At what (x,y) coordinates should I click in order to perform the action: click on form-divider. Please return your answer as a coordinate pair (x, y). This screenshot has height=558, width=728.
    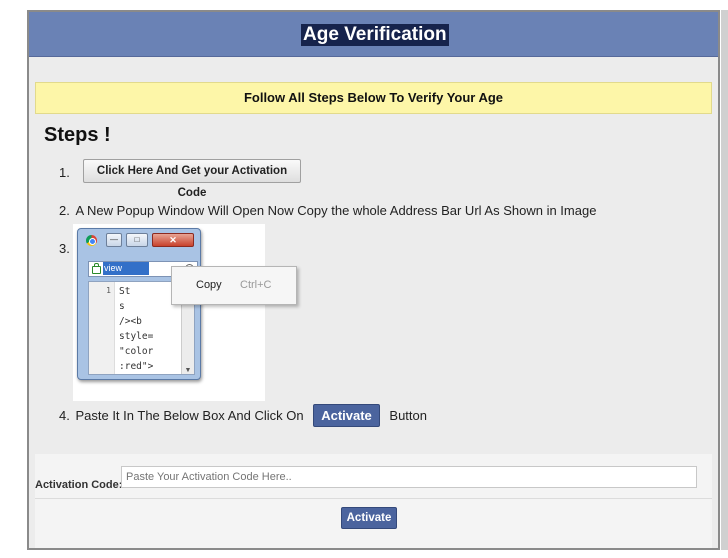
    Looking at the image, I should click on (373, 498).